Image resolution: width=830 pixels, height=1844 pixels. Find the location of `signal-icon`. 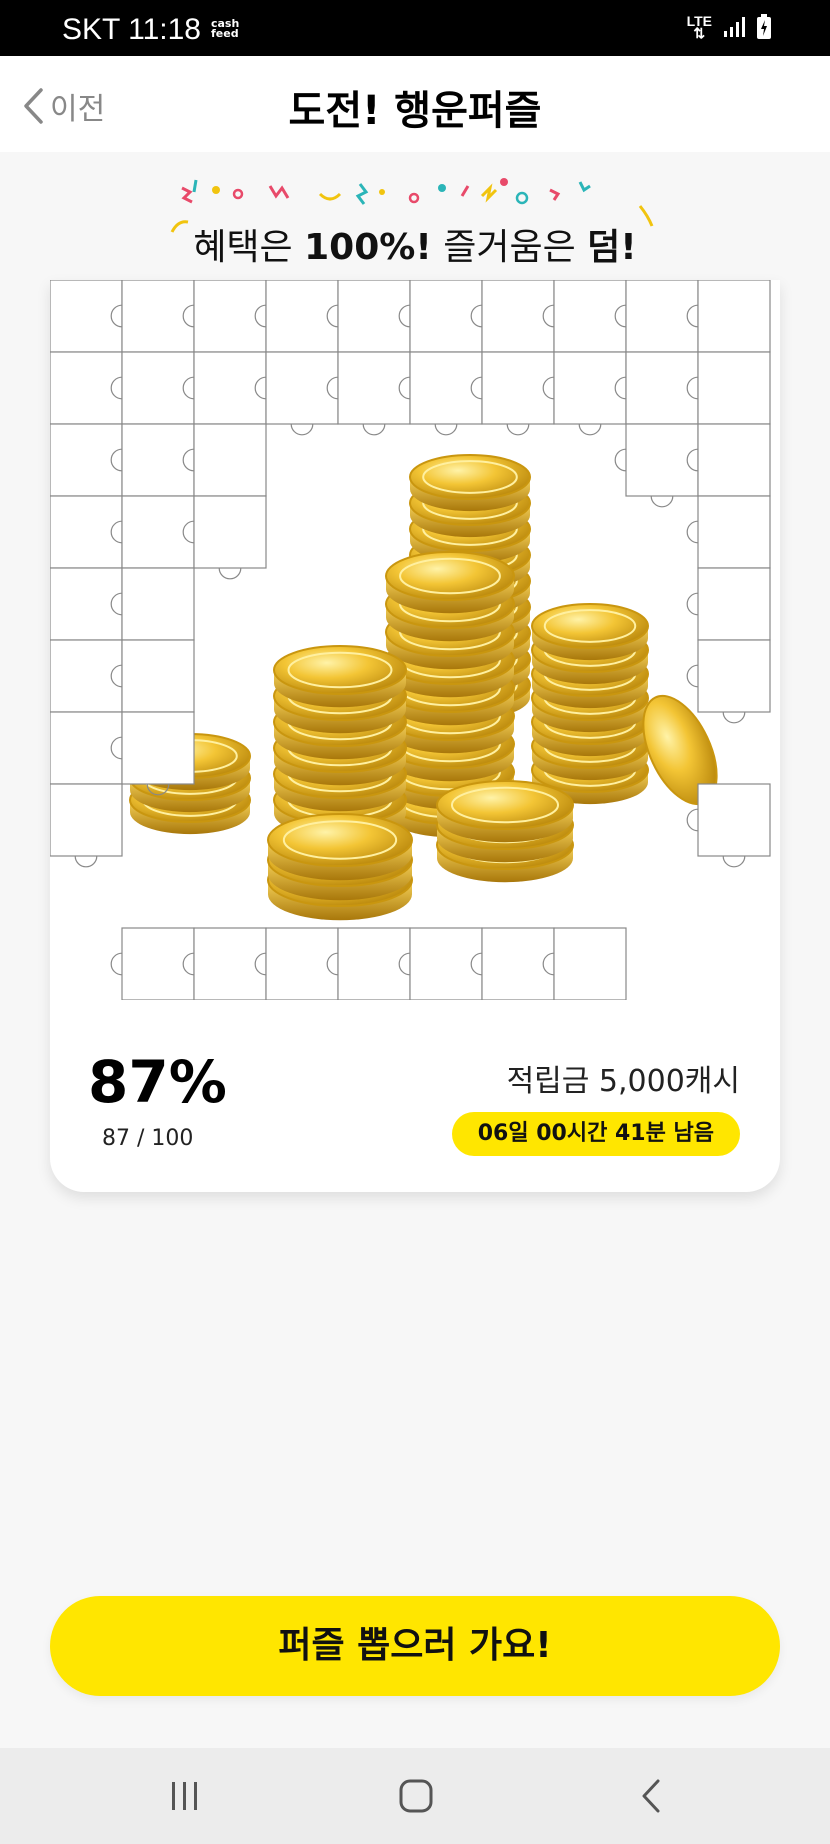

signal-icon is located at coordinates (734, 27).